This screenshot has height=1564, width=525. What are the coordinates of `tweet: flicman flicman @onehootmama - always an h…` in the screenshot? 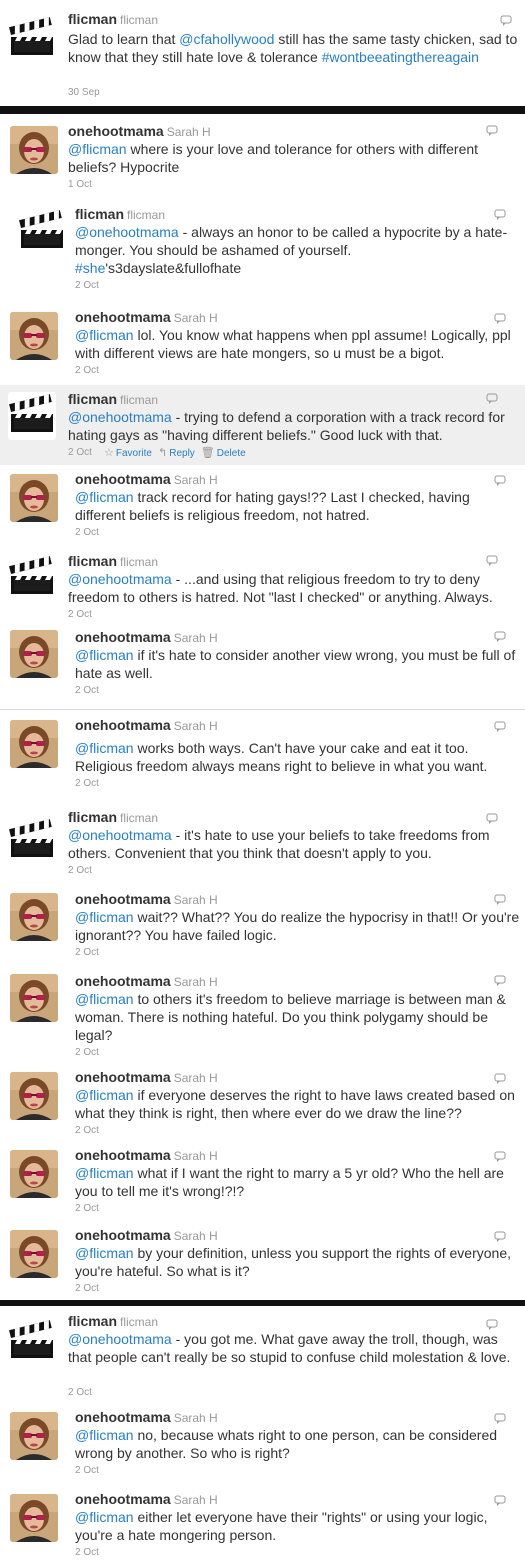 It's located at (262, 248).